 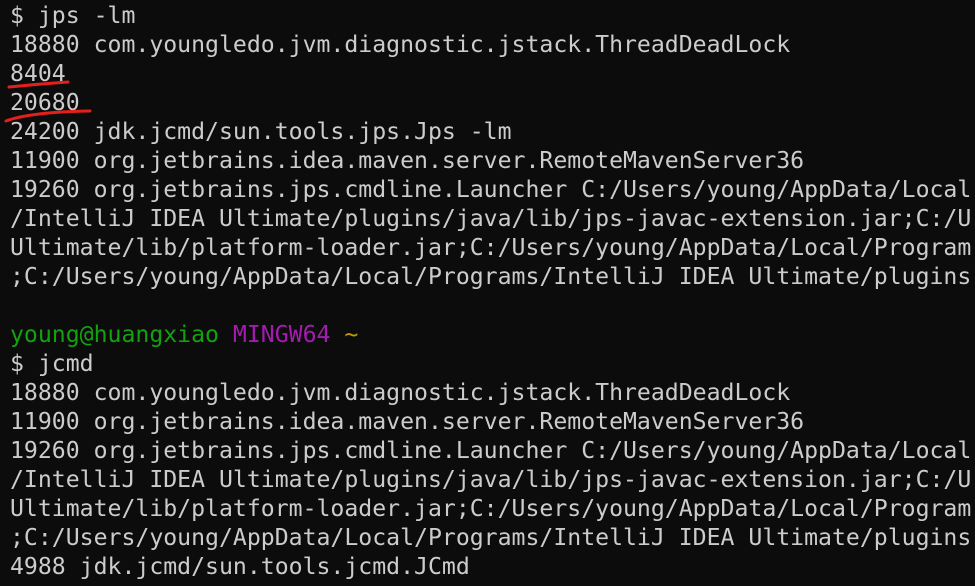 What do you see at coordinates (45, 103) in the screenshot?
I see `output-line: 20680` at bounding box center [45, 103].